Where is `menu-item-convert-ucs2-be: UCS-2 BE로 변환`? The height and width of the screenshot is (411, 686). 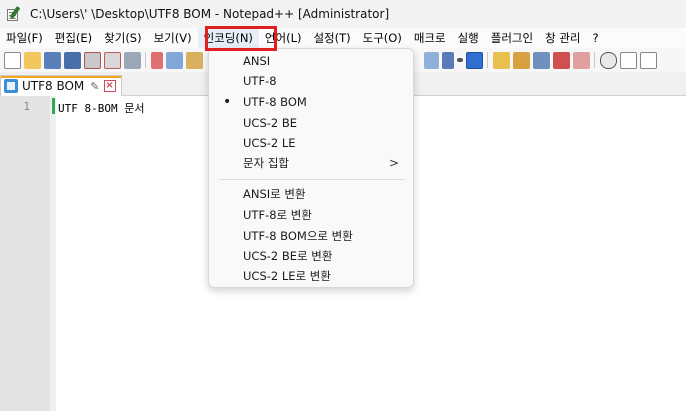
menu-item-convert-ucs2-be: UCS-2 BE로 변환 is located at coordinates (311, 256).